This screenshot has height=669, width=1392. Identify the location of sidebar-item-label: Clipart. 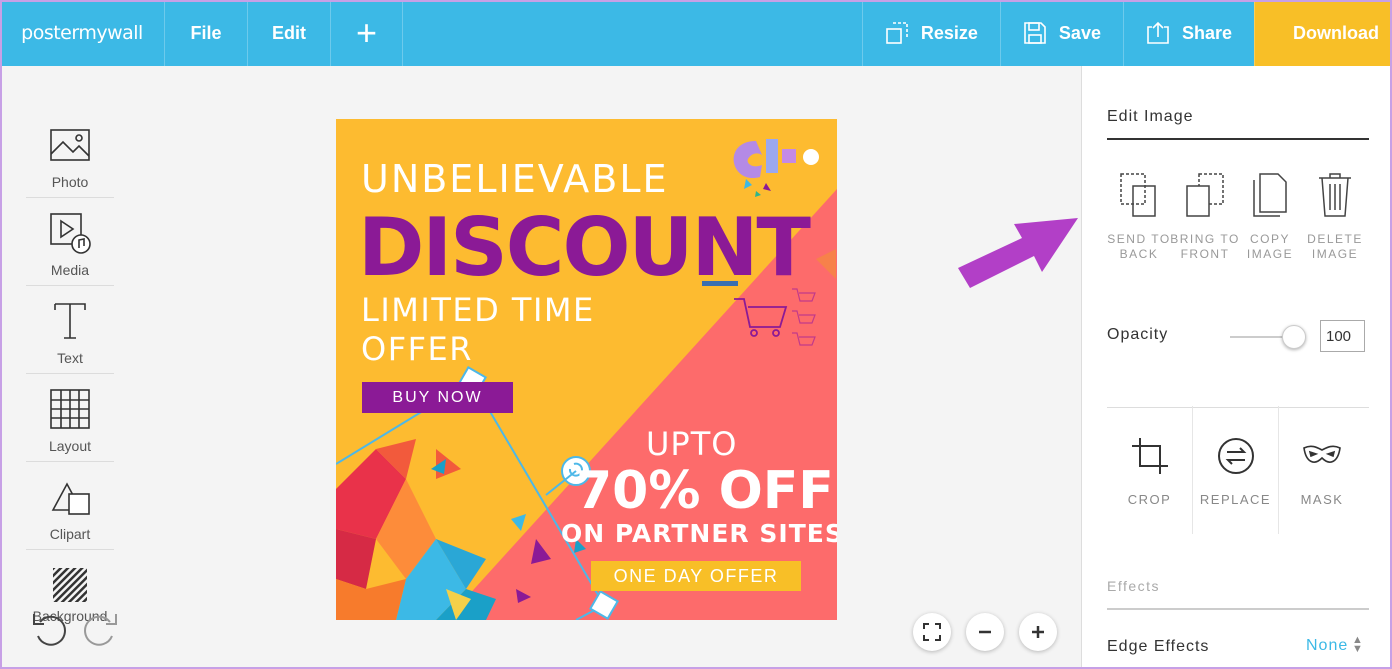
(70, 534).